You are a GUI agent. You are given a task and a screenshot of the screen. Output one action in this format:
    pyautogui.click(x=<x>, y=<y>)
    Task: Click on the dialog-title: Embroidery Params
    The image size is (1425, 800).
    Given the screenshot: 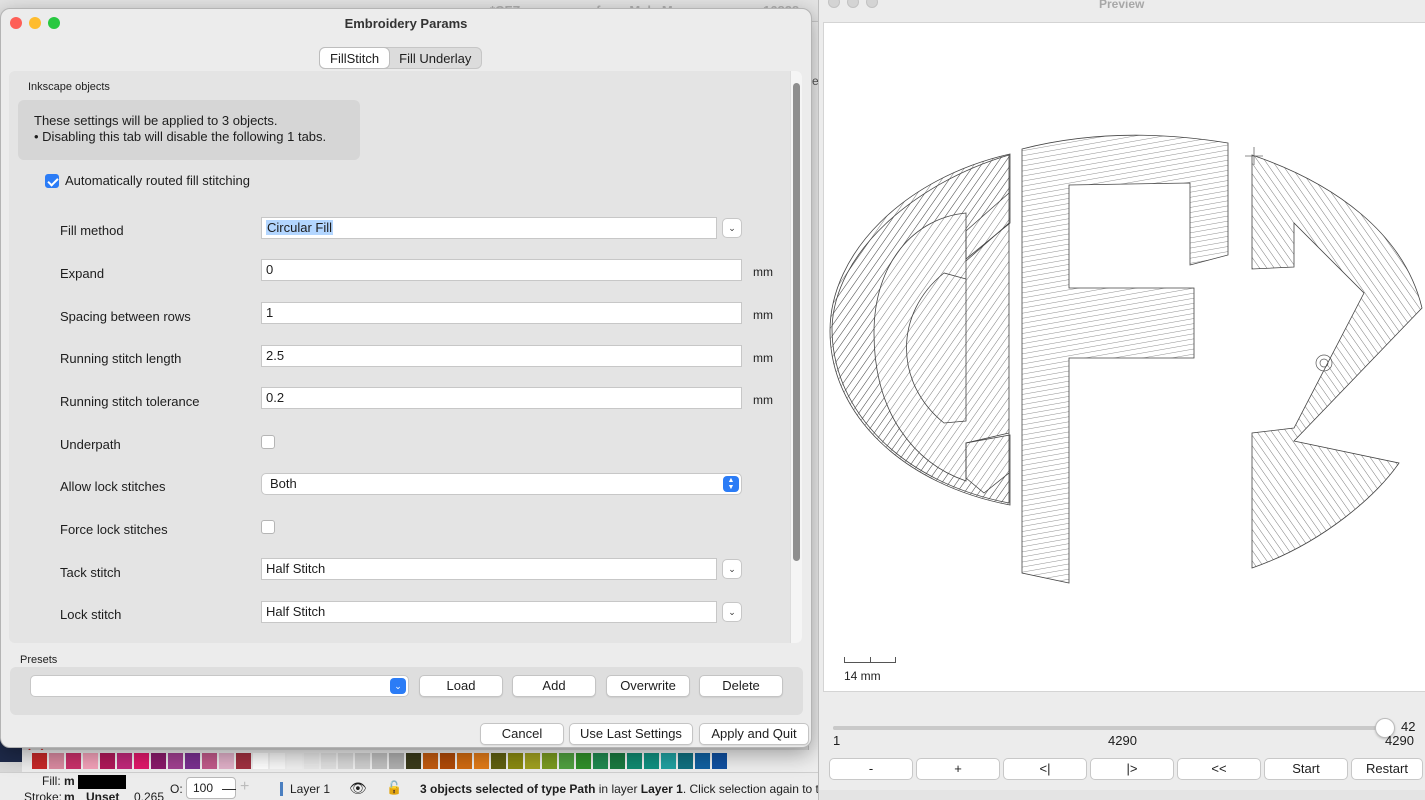 What is the action you would take?
    pyautogui.click(x=406, y=23)
    